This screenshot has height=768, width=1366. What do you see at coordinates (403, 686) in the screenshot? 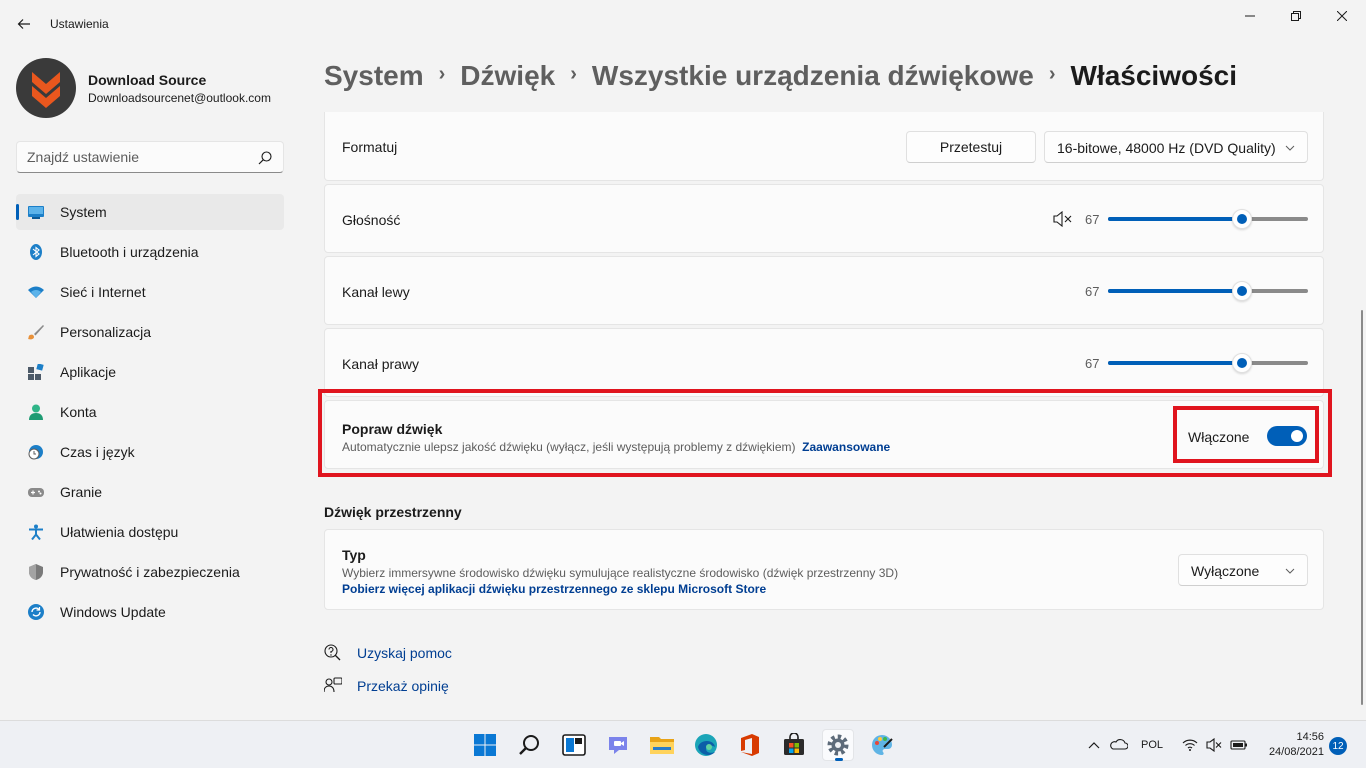
I see `feedback-label: Przekaż opinię` at bounding box center [403, 686].